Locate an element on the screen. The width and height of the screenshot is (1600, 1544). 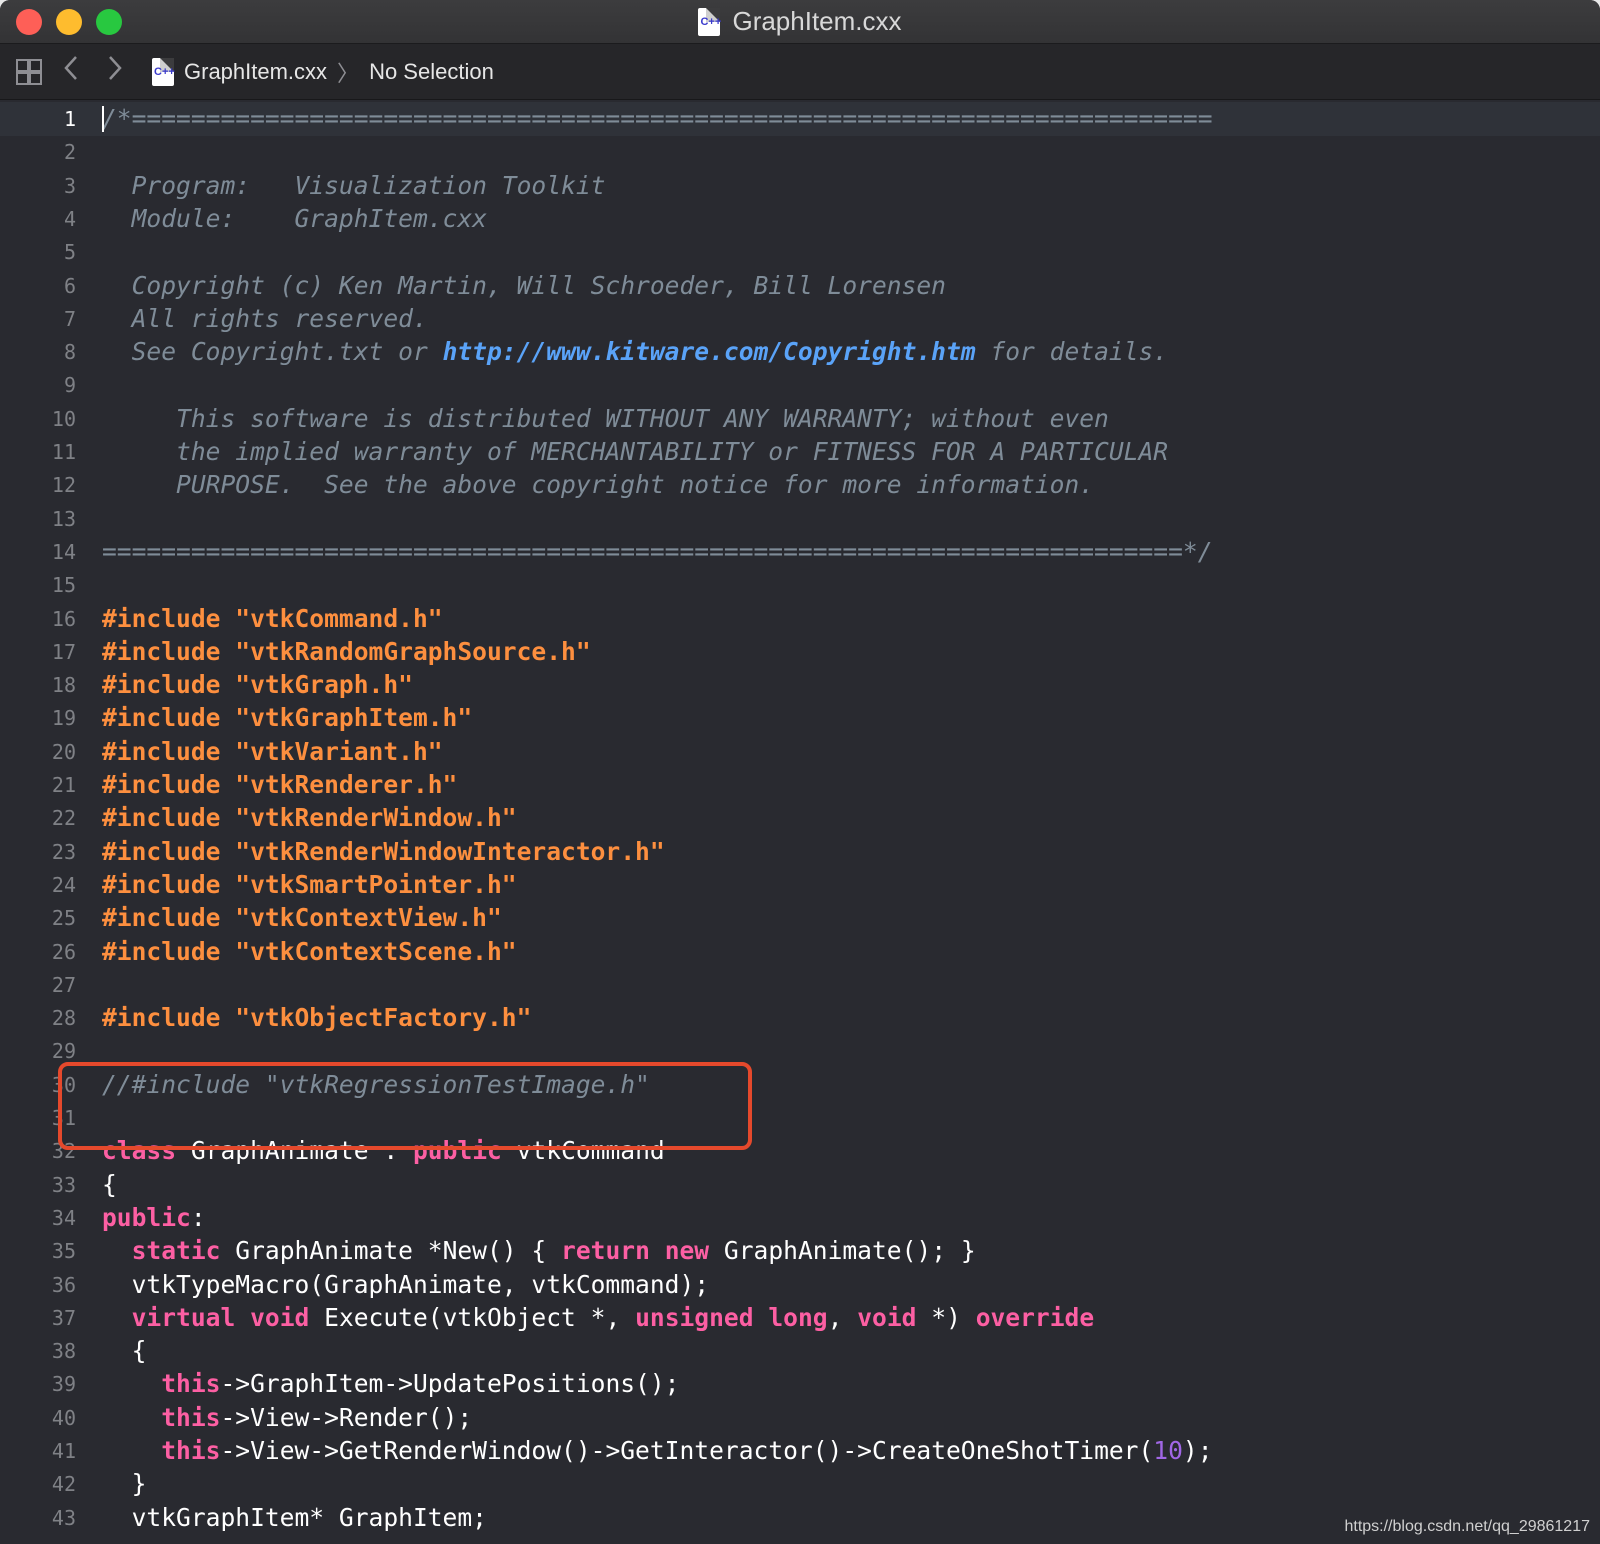
code-line: 5 is located at coordinates (800, 252).